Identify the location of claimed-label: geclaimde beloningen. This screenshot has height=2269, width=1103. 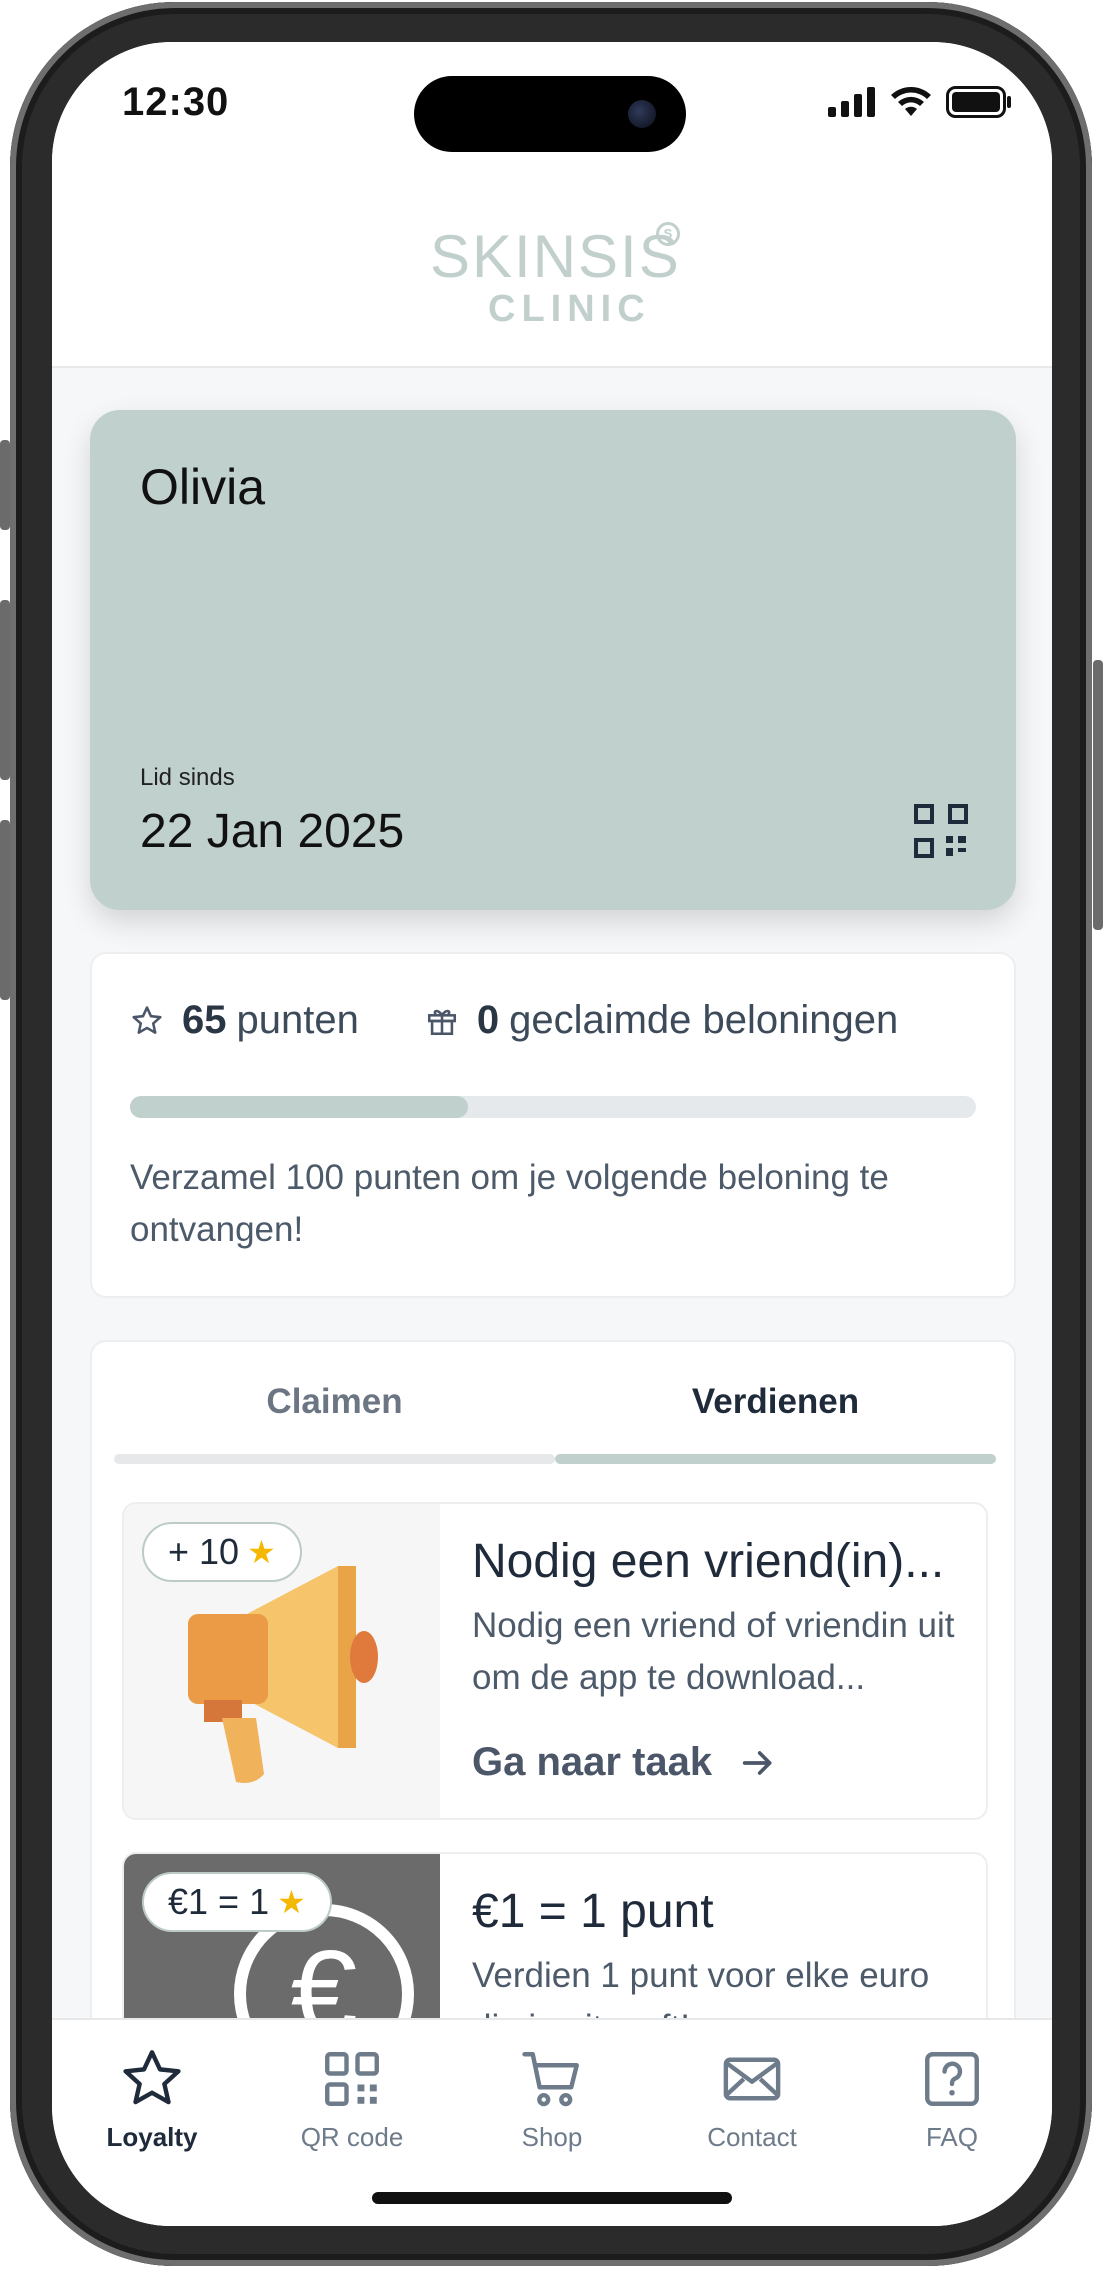
(704, 1020).